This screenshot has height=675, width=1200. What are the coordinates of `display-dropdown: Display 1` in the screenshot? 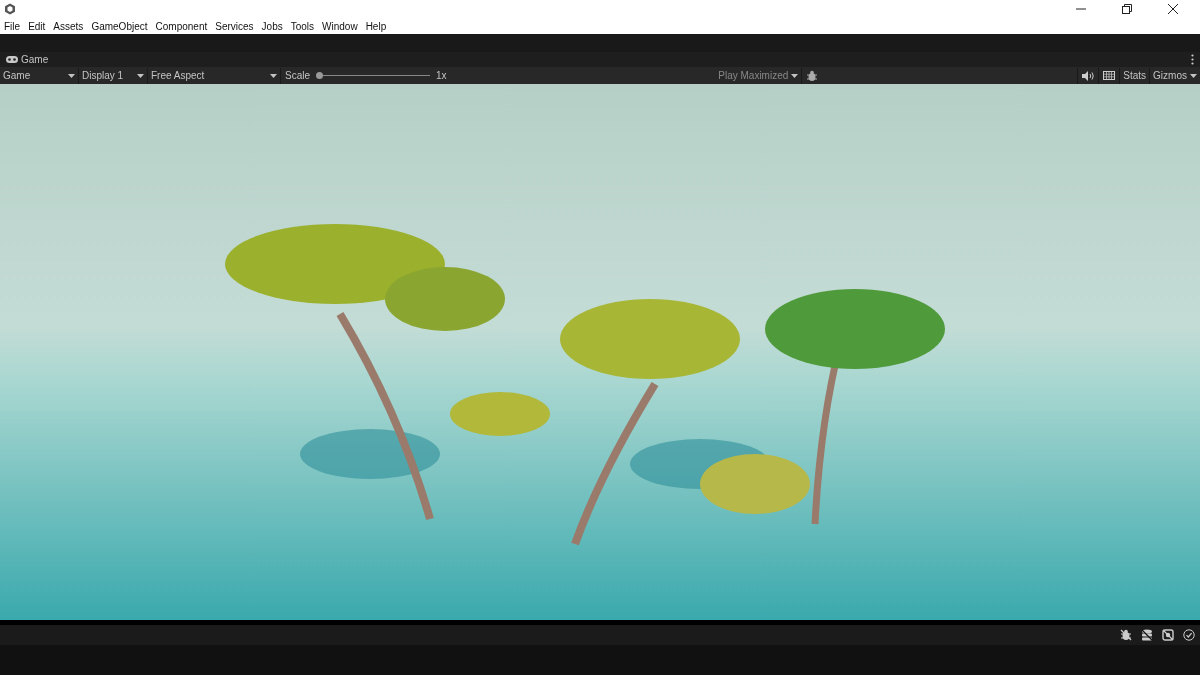 It's located at (113, 75).